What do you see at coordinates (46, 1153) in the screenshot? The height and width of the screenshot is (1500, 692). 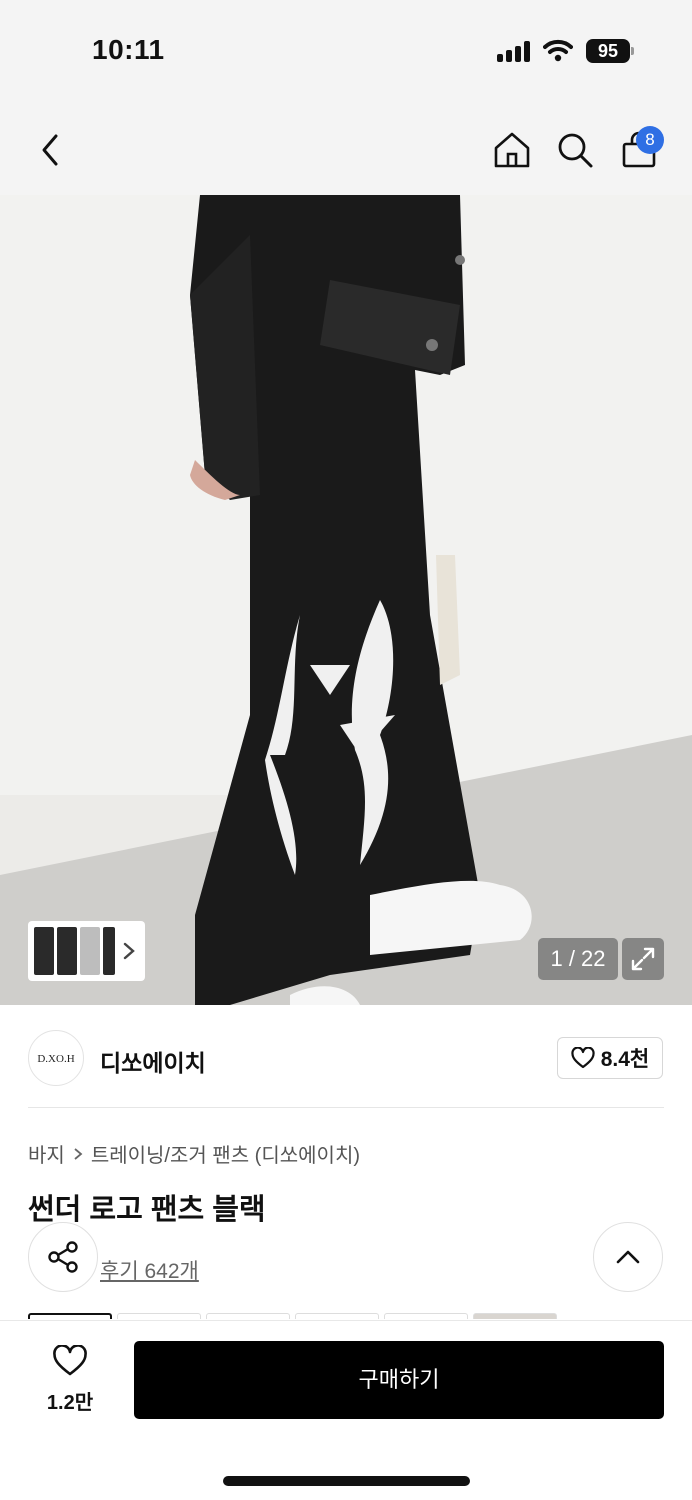 I see `breadcrumb-item: 바지` at bounding box center [46, 1153].